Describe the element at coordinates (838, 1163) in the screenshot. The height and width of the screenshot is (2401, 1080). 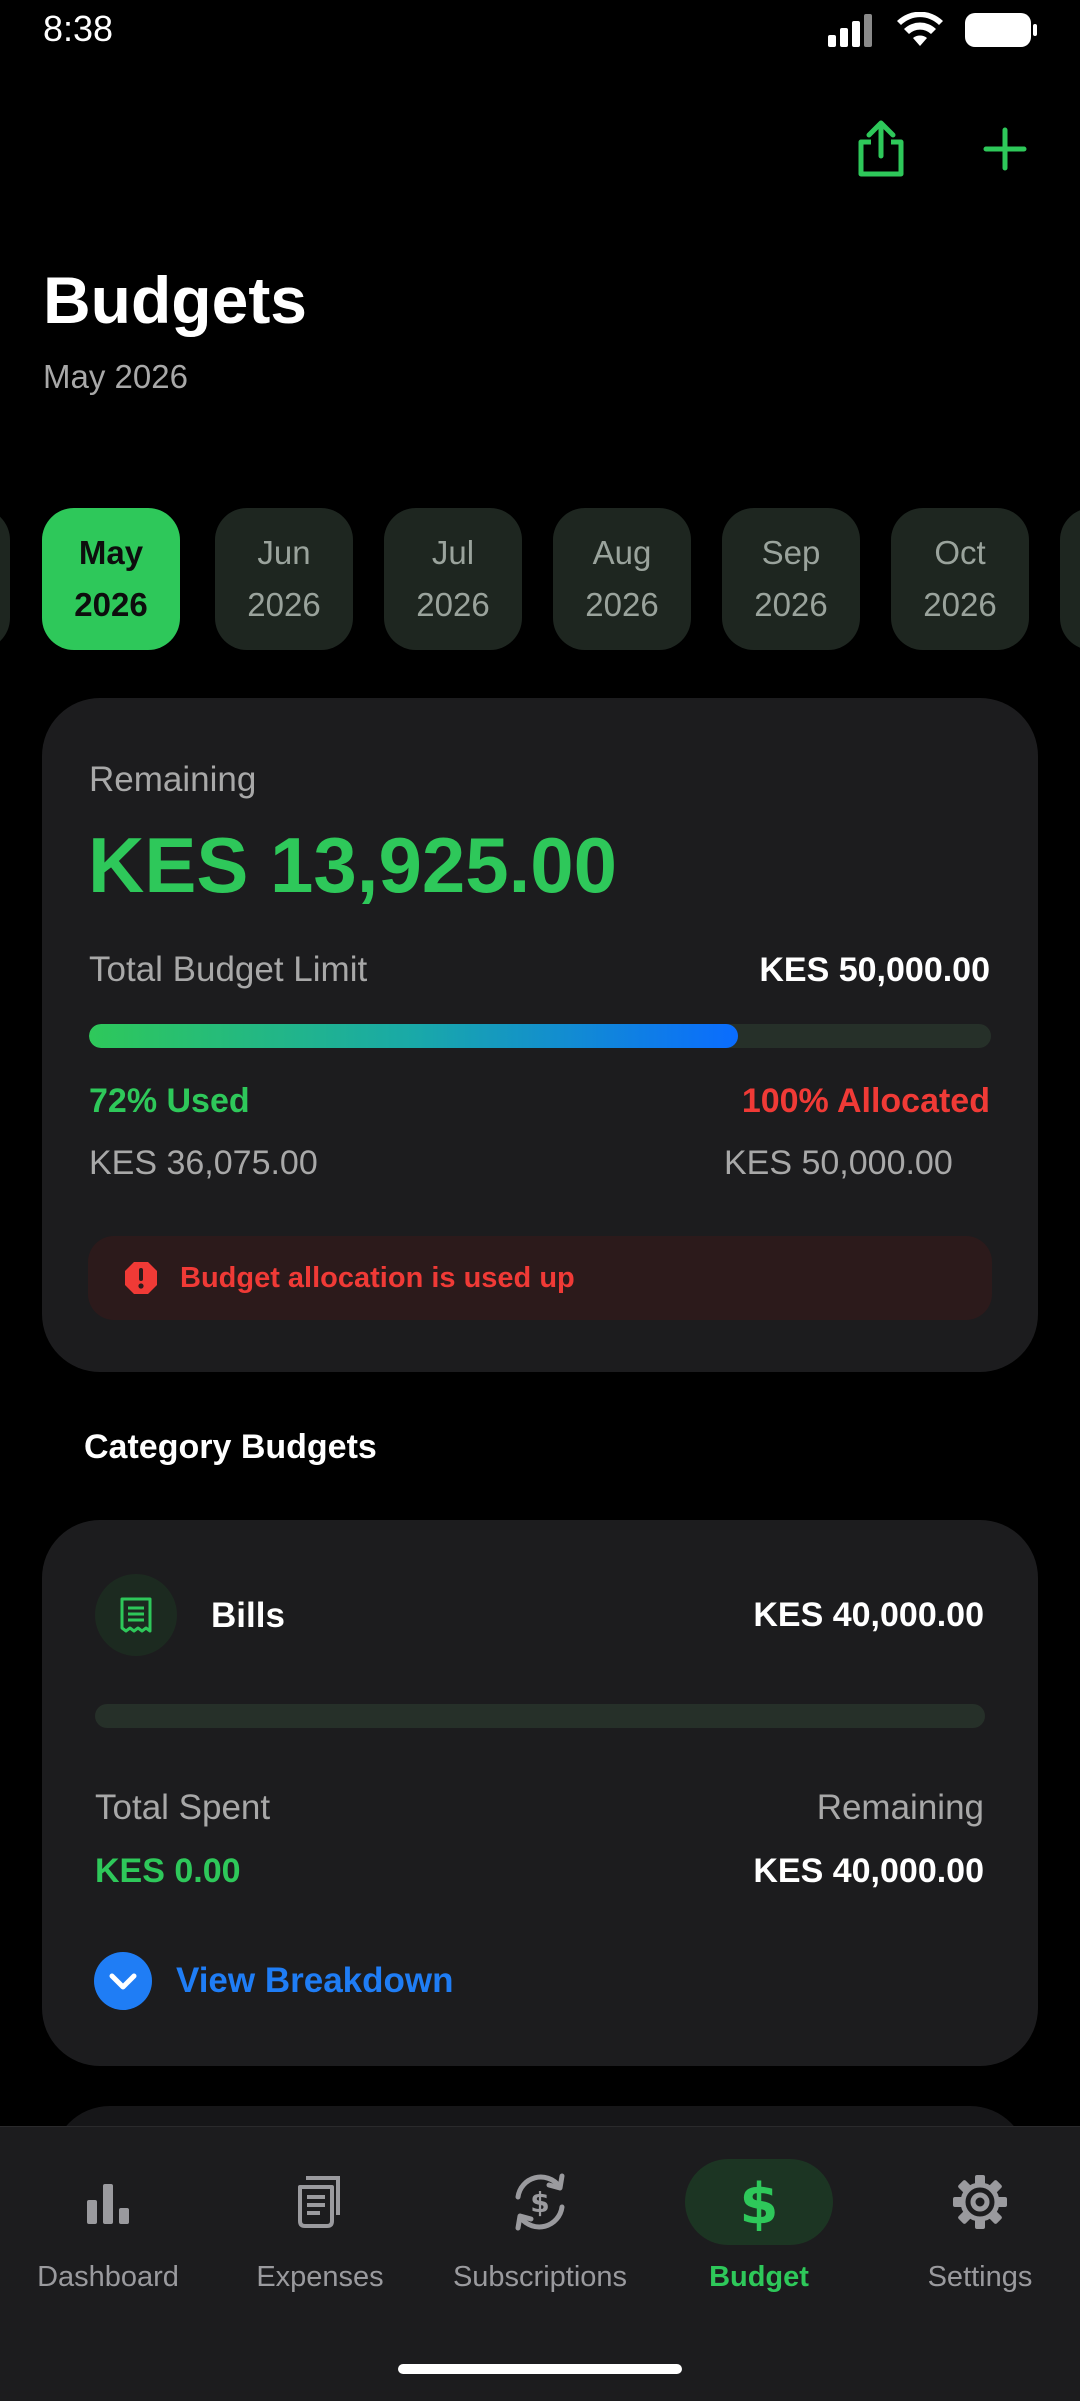
I see `allocated-amount: KES 50,000.00` at that location.